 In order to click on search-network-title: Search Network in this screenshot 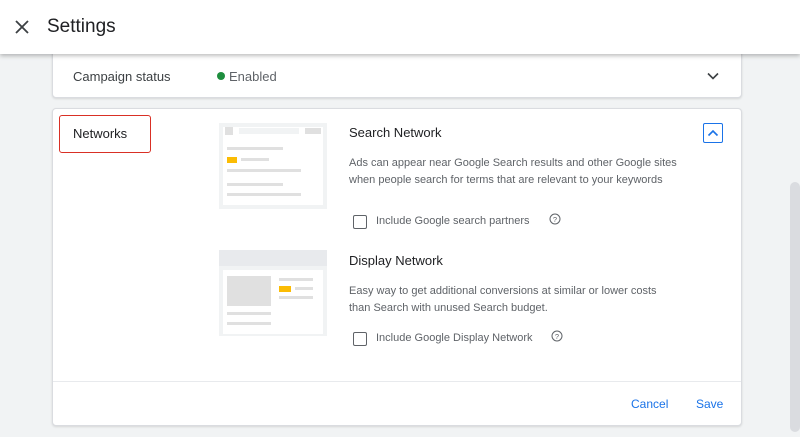, I will do `click(395, 132)`.